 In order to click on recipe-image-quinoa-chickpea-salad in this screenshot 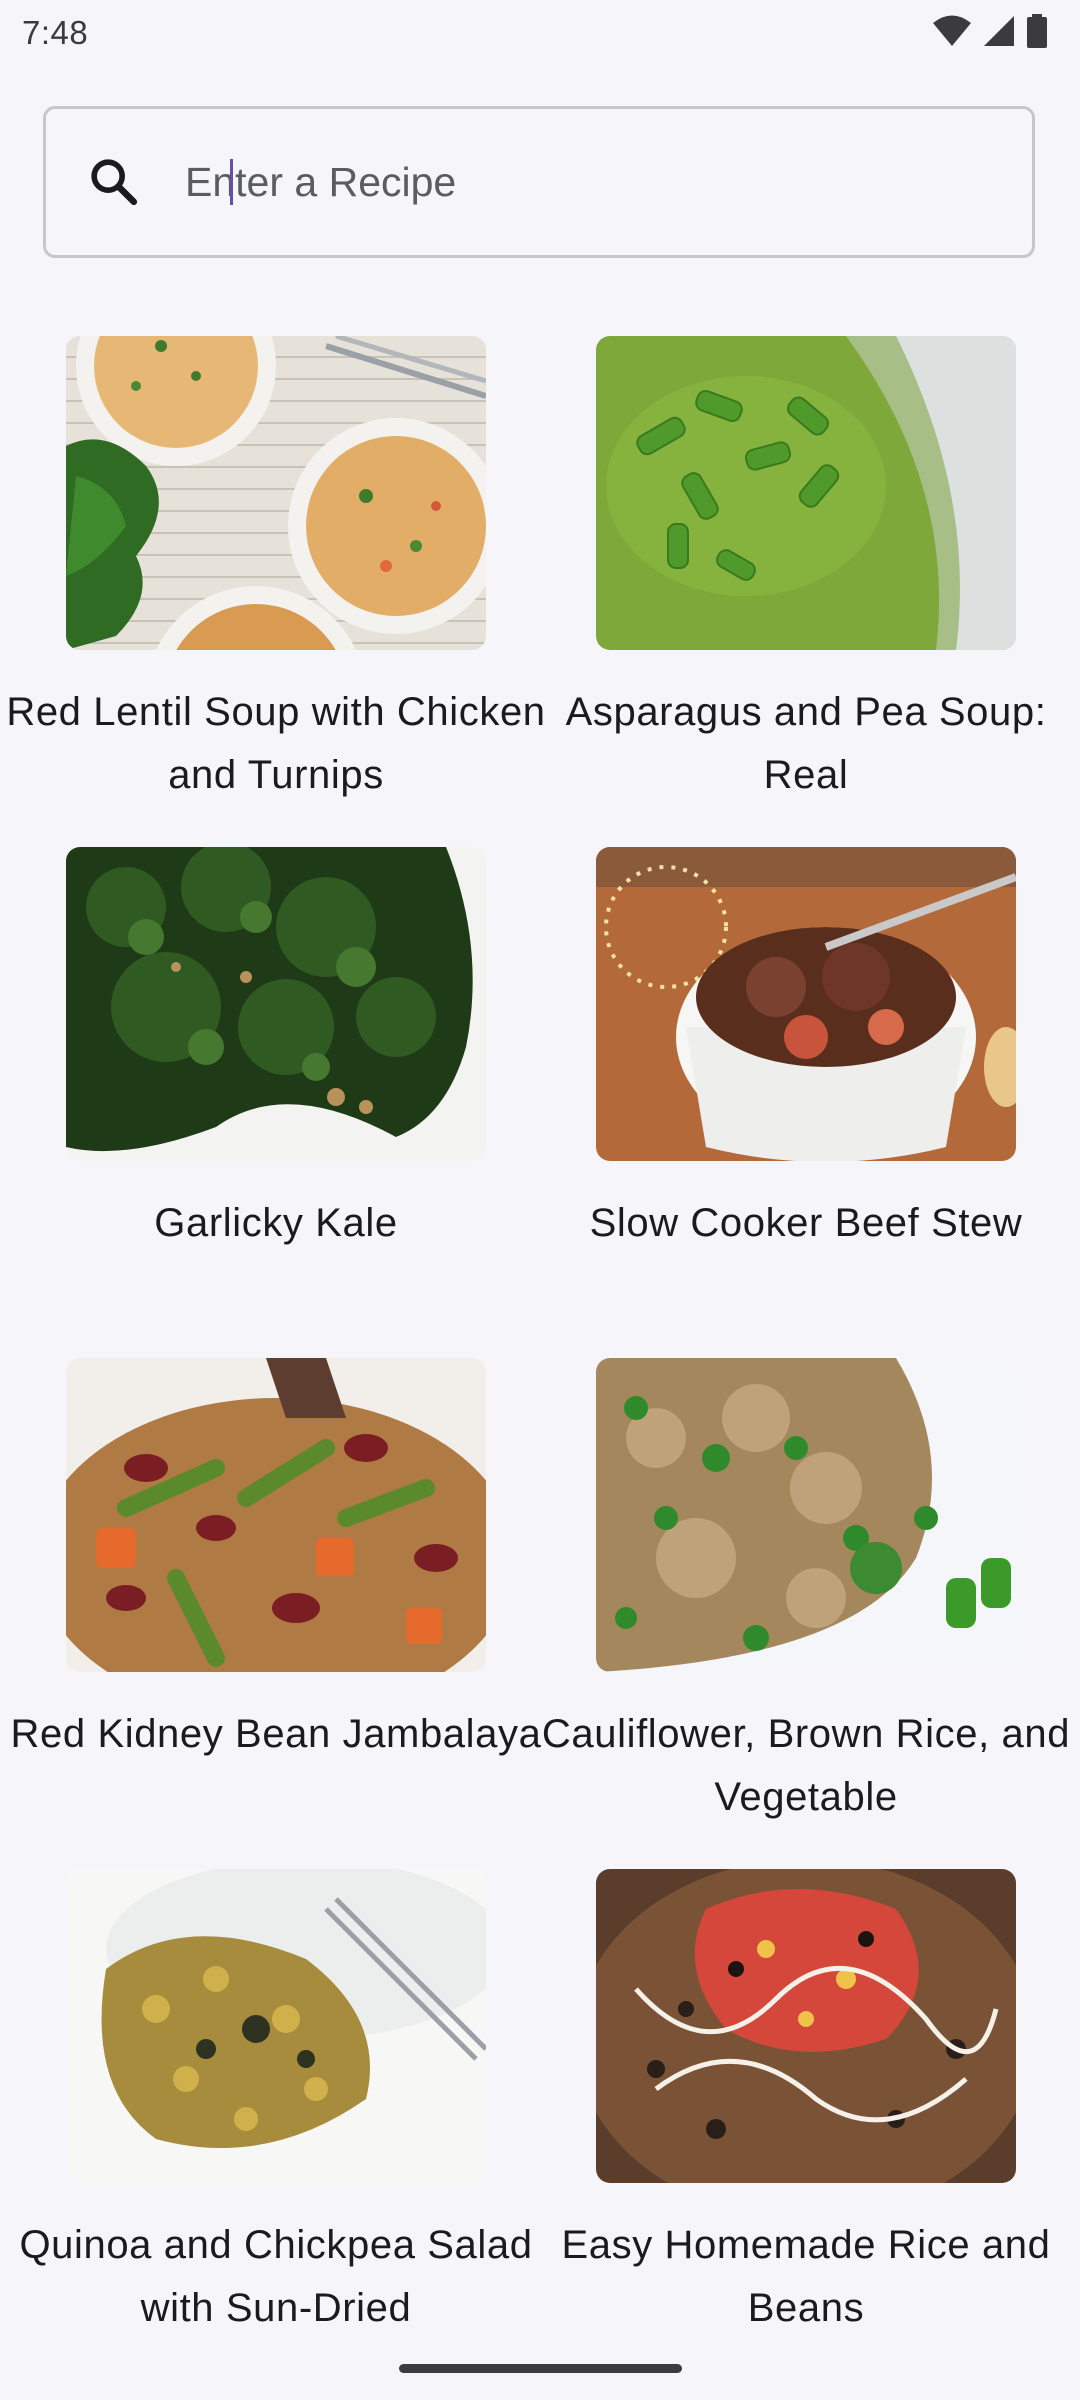, I will do `click(276, 2026)`.